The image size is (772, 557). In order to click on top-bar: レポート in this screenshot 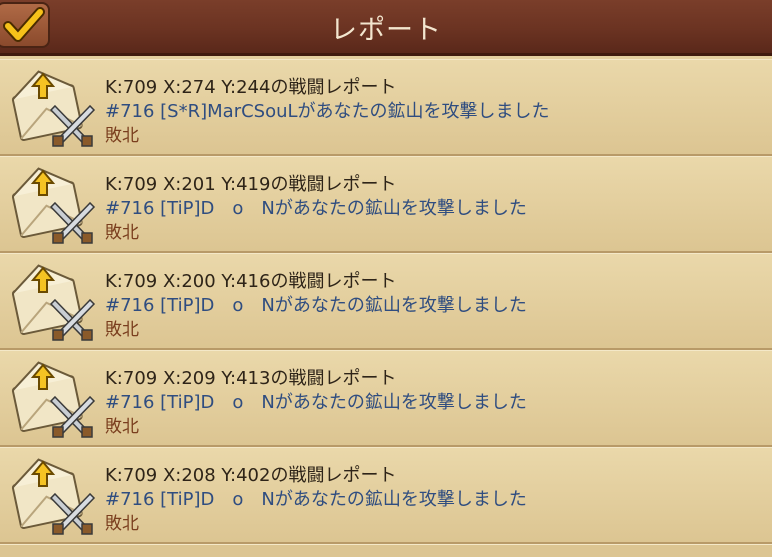, I will do `click(386, 28)`.